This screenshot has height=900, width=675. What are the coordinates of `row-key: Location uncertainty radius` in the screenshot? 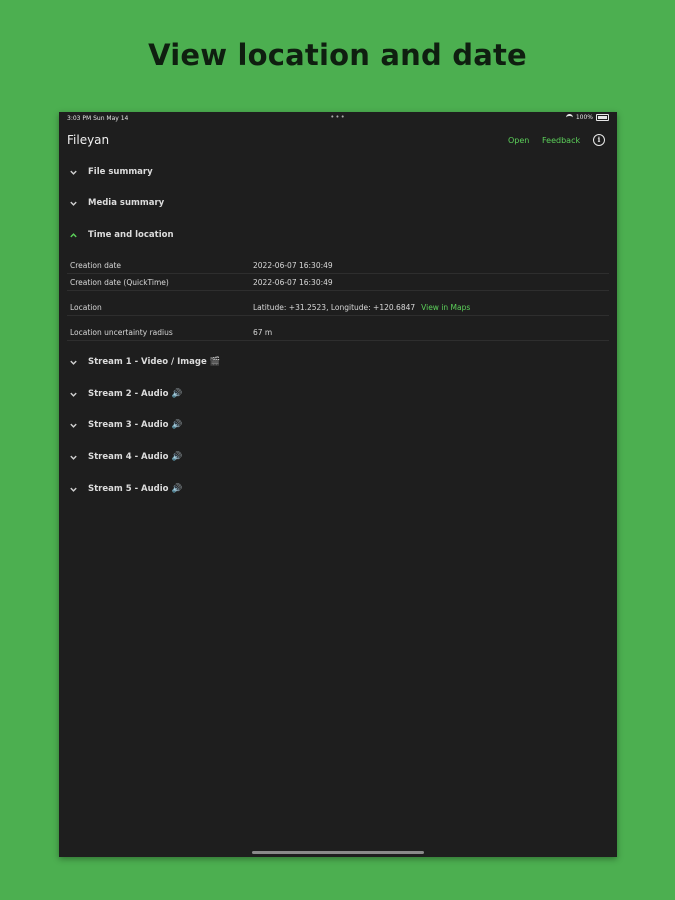 It's located at (121, 332).